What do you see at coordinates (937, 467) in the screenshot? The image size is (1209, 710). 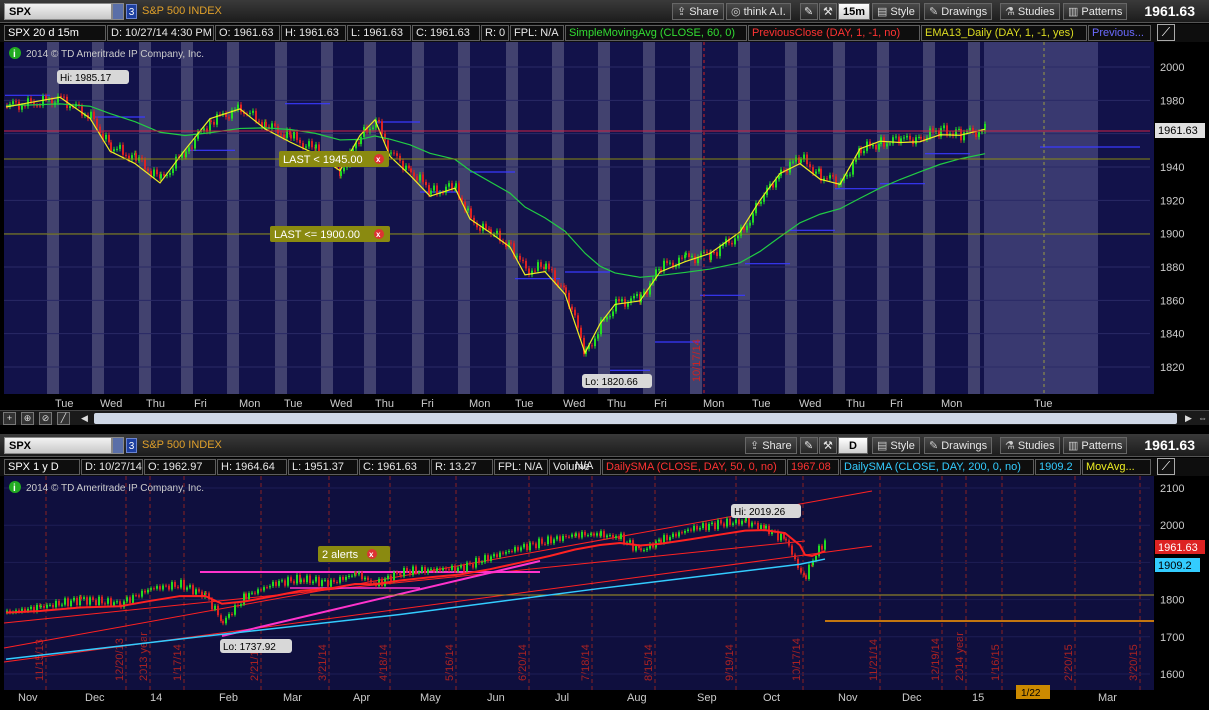 I see `study-sma200: DailySMA (CLOSE, DAY, 200, 0, no)` at bounding box center [937, 467].